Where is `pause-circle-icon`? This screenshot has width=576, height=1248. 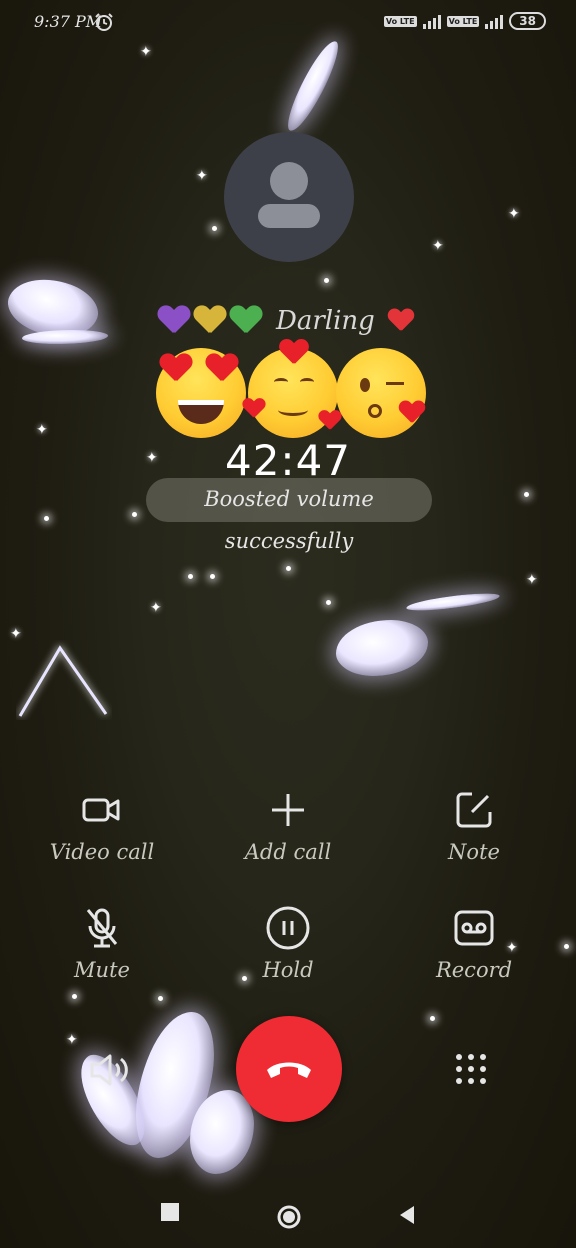 pause-circle-icon is located at coordinates (288, 928).